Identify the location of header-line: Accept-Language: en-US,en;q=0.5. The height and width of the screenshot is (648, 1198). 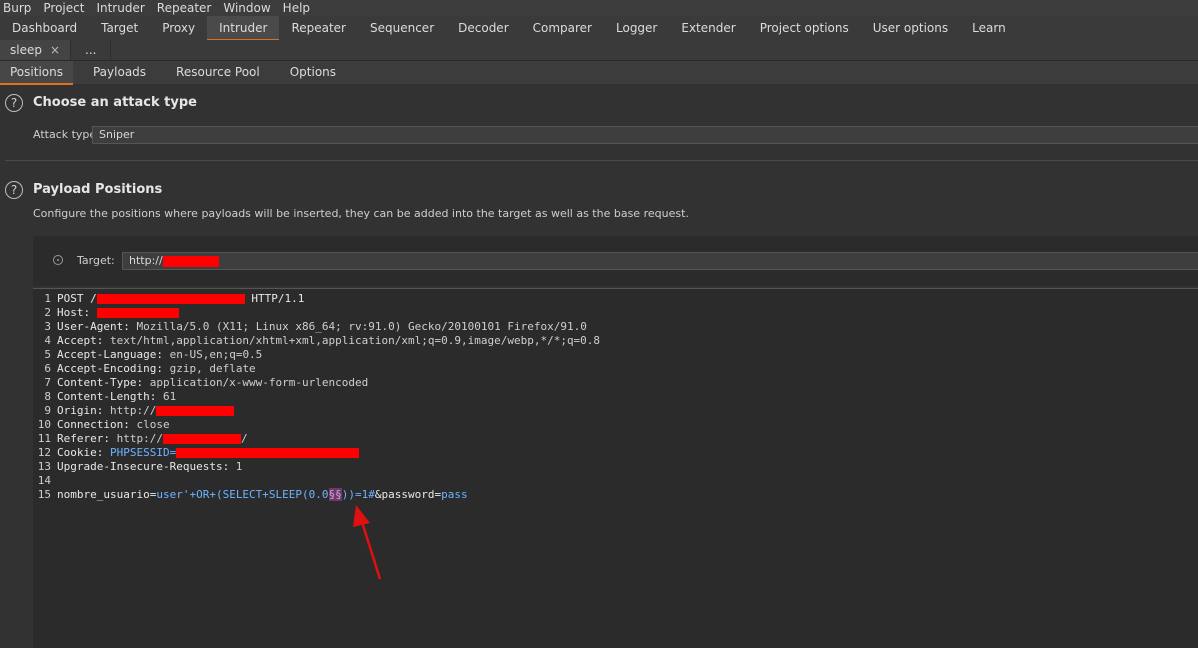
(627, 355).